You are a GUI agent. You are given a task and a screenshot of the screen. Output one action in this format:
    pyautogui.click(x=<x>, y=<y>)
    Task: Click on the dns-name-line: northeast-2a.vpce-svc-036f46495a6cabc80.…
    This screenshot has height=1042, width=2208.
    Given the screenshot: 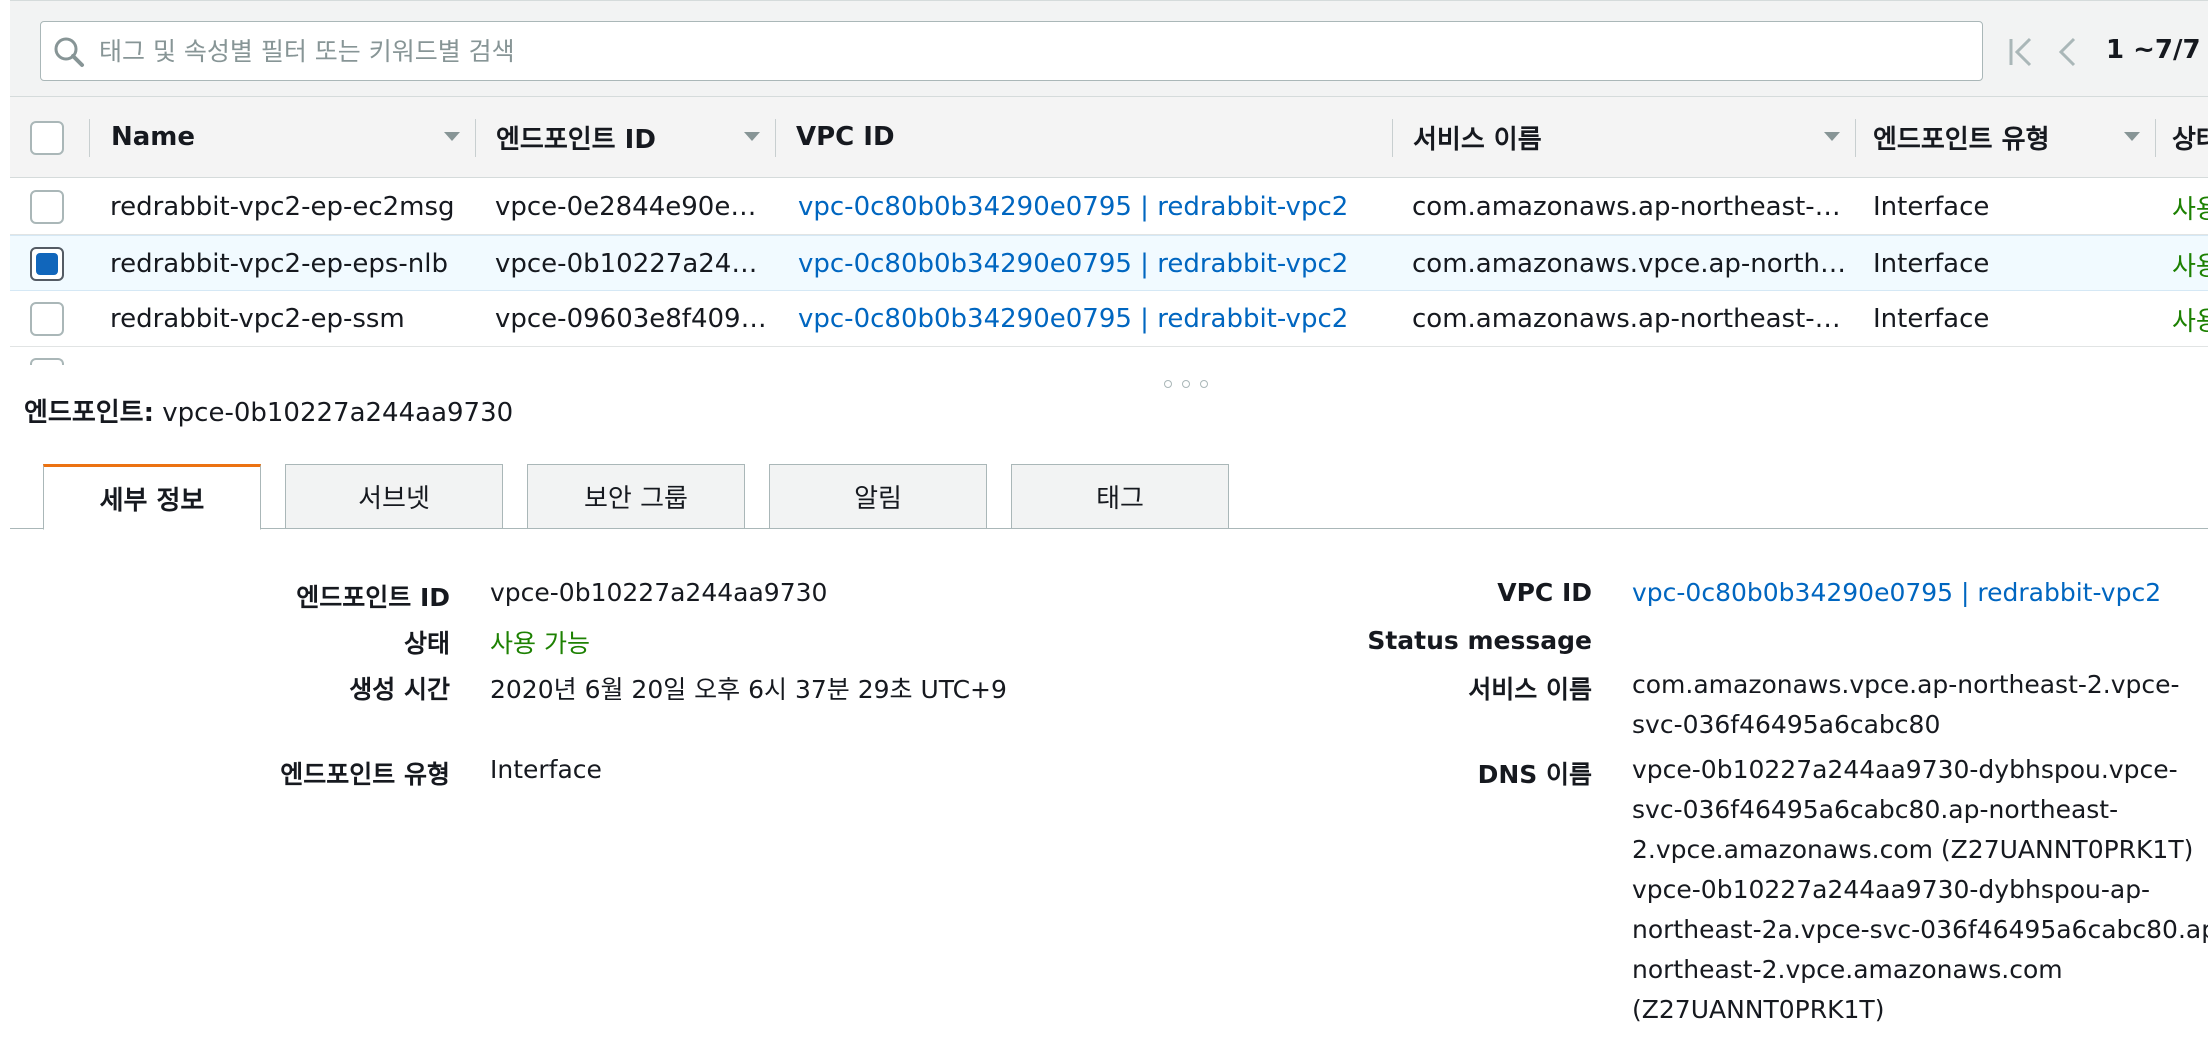 What is the action you would take?
    pyautogui.click(x=1920, y=929)
    